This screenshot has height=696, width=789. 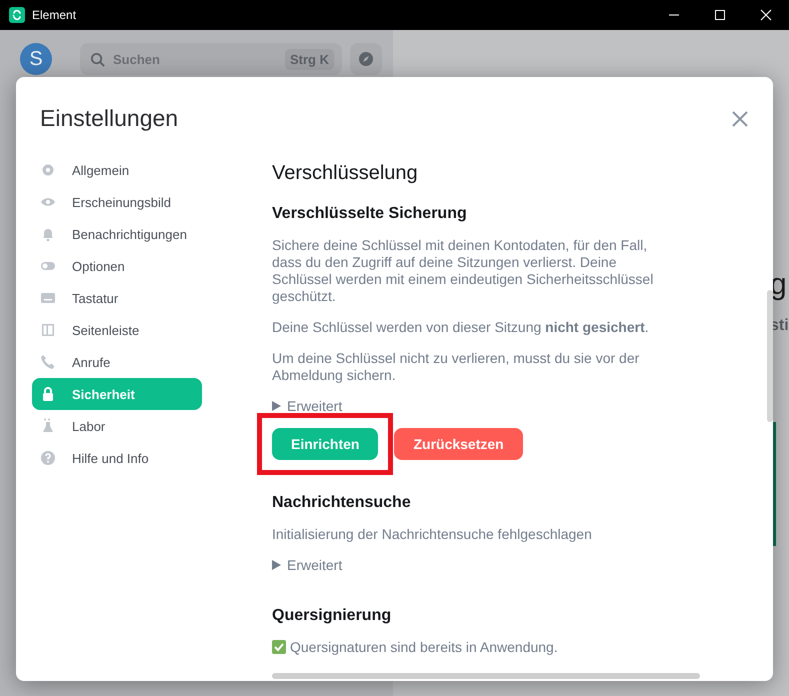 I want to click on shortcut-hint: Strg K, so click(x=309, y=59).